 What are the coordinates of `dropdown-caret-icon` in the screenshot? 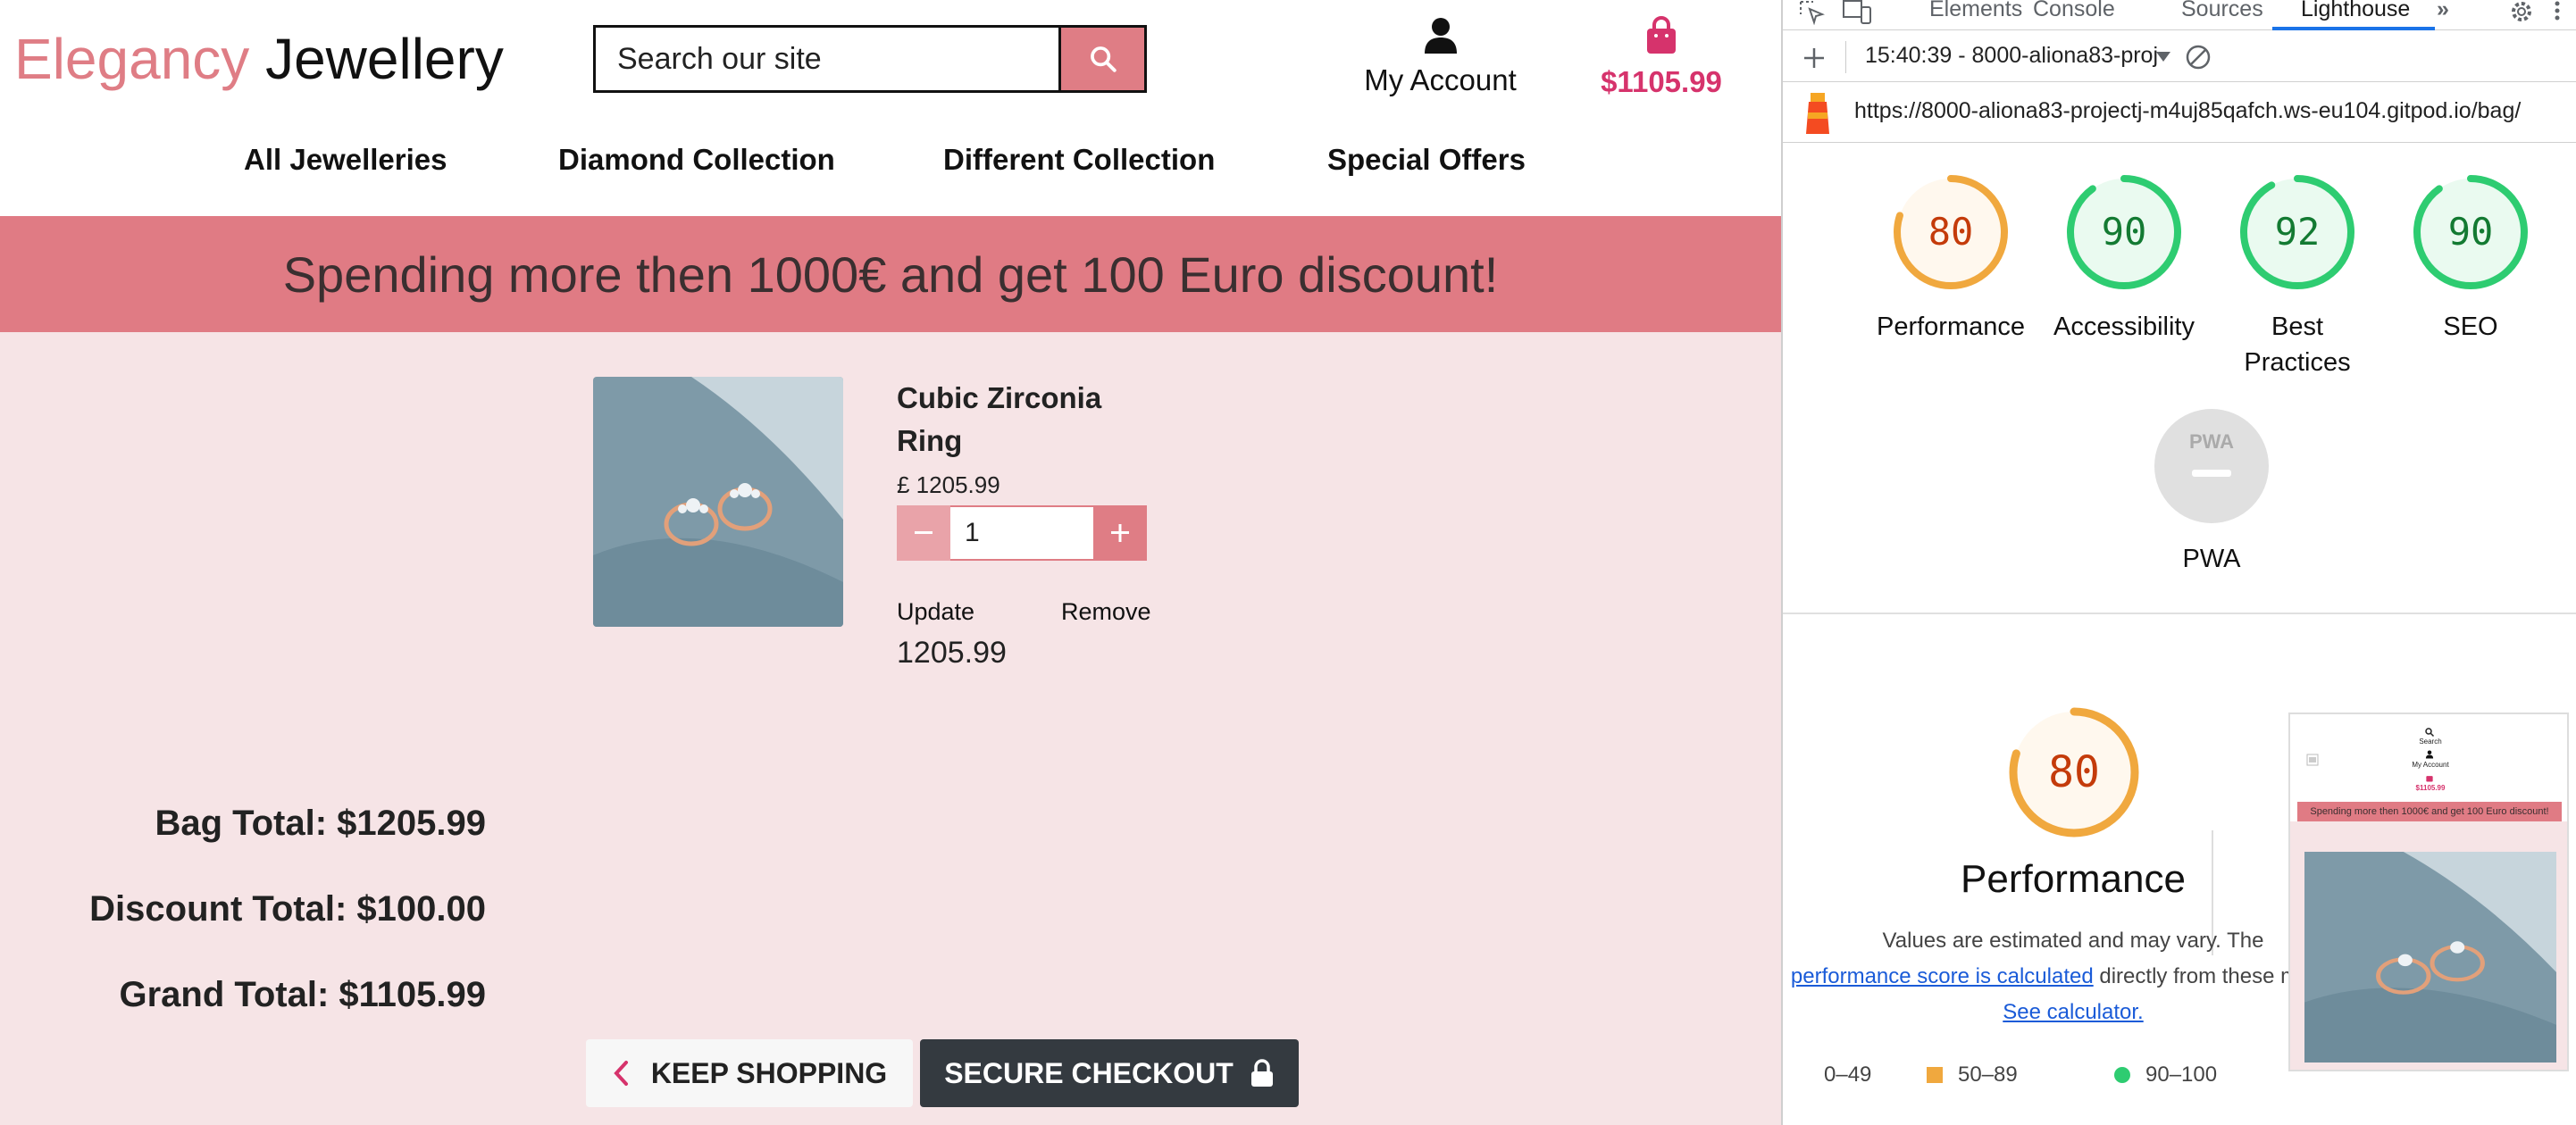 It's located at (2163, 57).